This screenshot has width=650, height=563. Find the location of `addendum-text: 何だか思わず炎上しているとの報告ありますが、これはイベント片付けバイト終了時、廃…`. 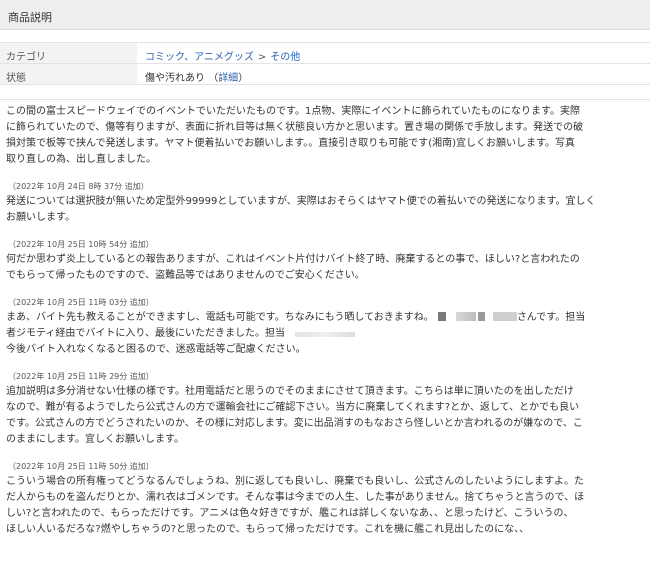

addendum-text: 何だか思わず炎上しているとの報告ありますが、これはイベント片付けバイト終了時、廃… is located at coordinates (326, 268).